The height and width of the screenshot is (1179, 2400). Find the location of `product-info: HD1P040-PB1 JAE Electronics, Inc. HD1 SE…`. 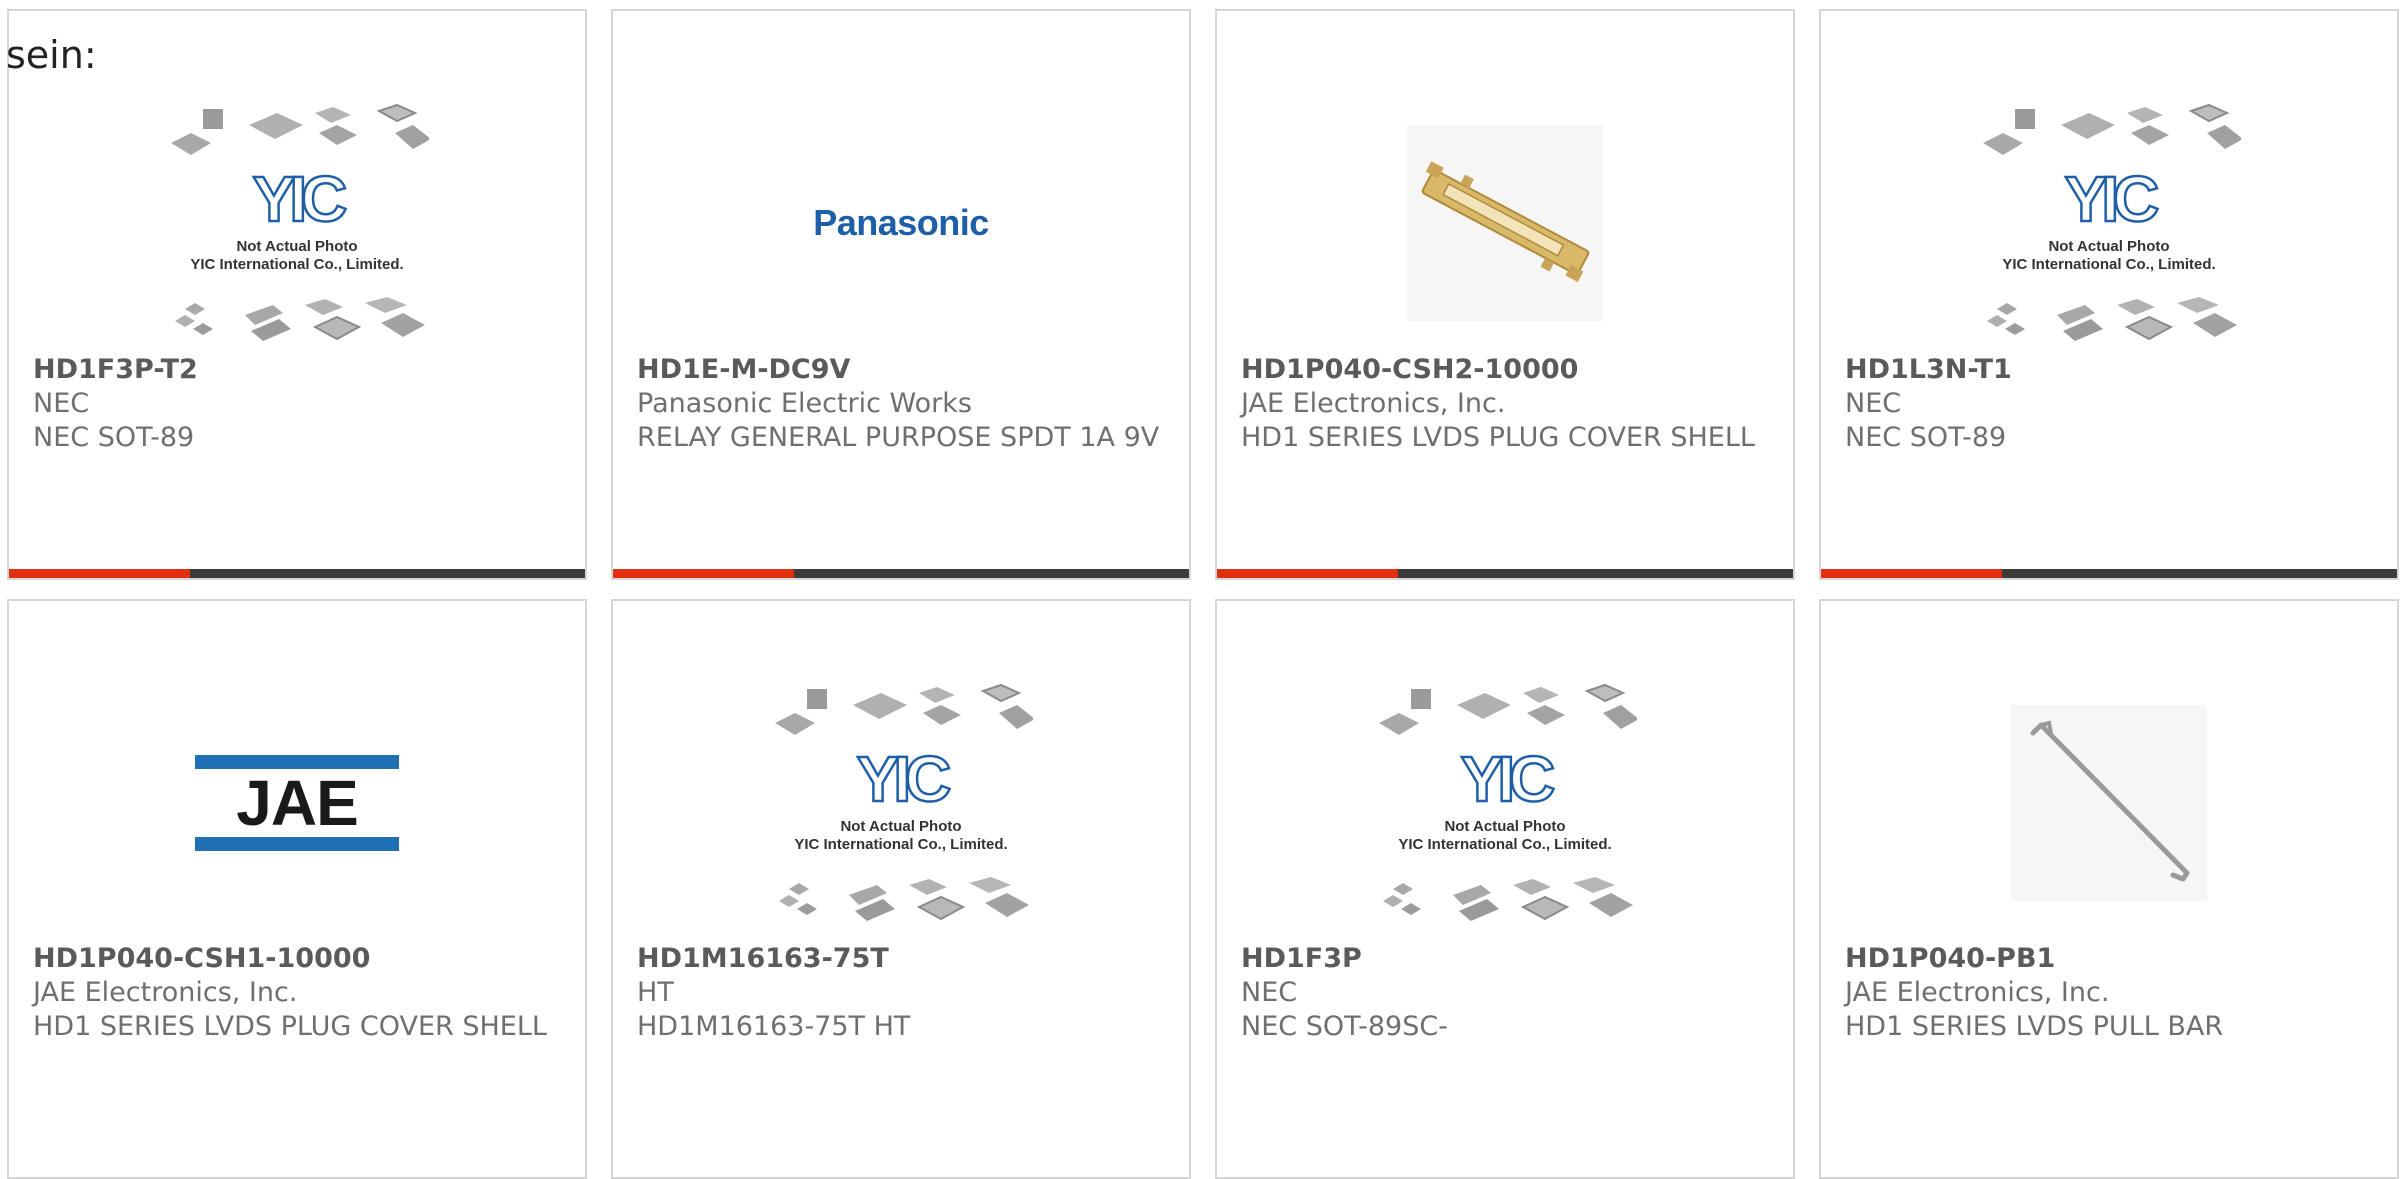

product-info: HD1P040-PB1 JAE Electronics, Inc. HD1 SE… is located at coordinates (2111, 993).